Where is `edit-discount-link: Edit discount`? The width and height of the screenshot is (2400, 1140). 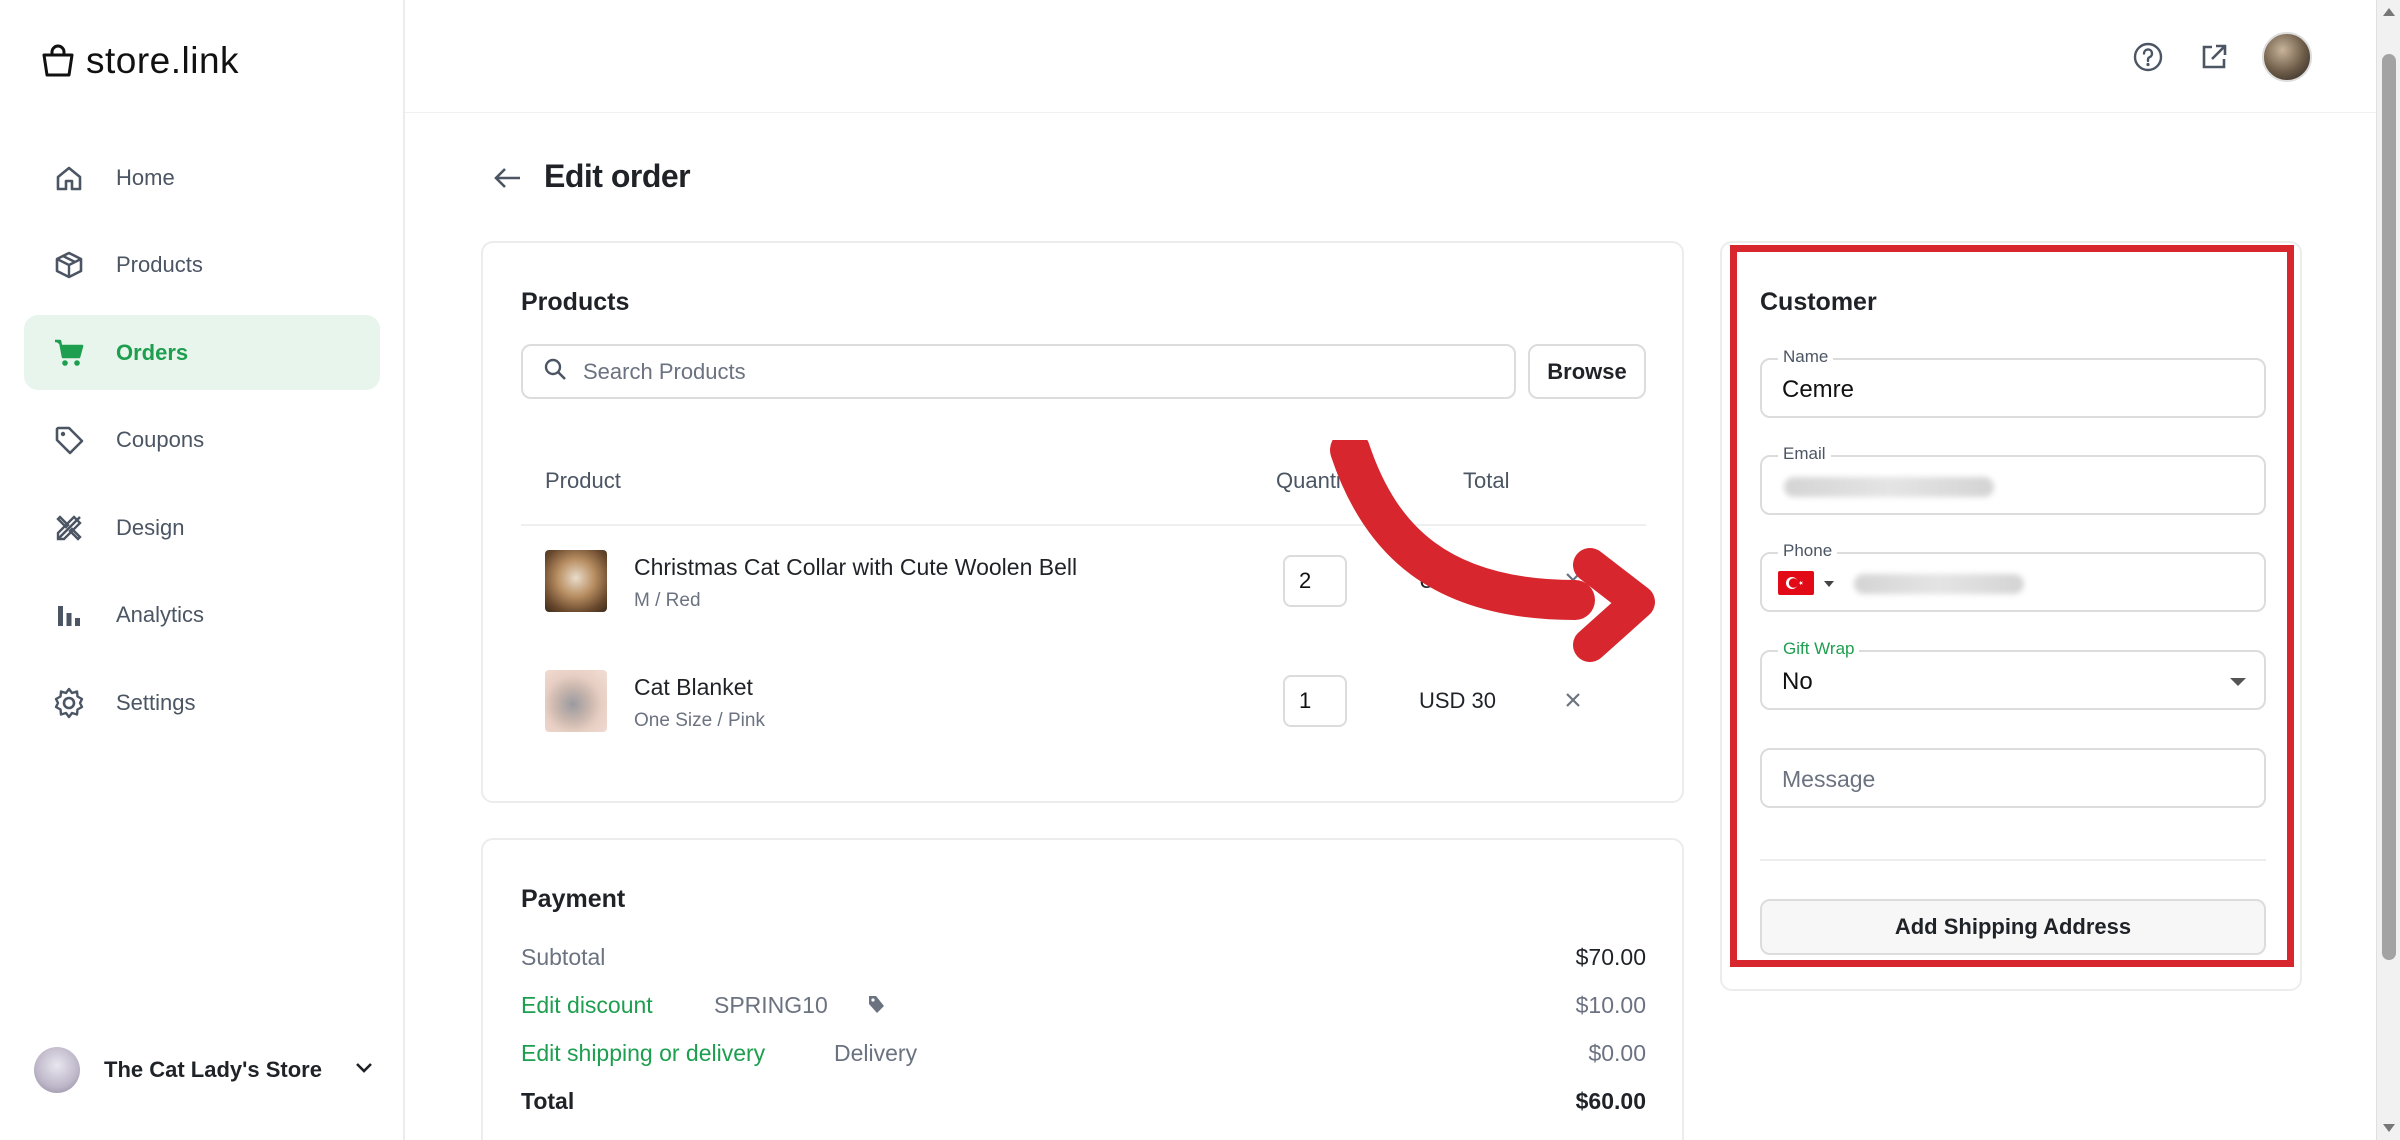 edit-discount-link: Edit discount is located at coordinates (587, 1005).